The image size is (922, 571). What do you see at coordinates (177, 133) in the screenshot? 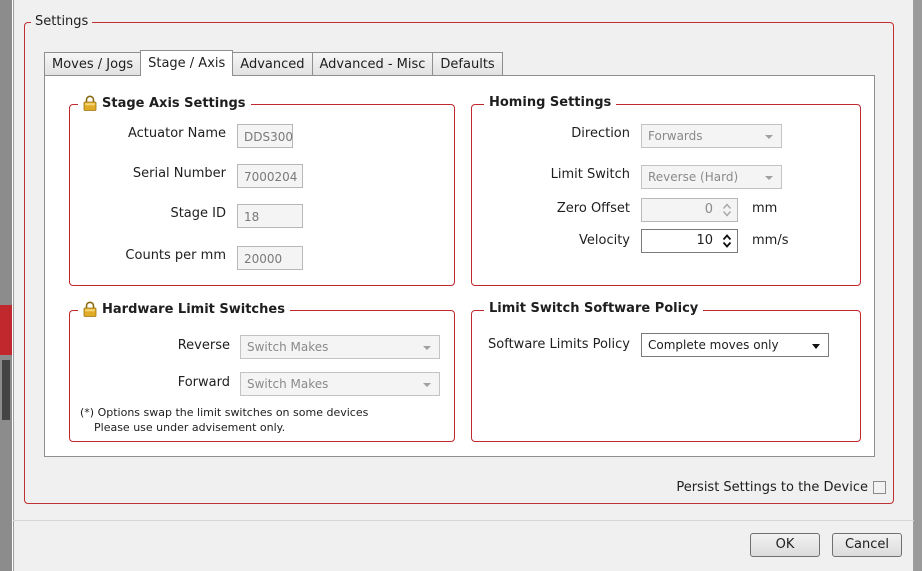
I see `actuator-name-label: Actuator Name` at bounding box center [177, 133].